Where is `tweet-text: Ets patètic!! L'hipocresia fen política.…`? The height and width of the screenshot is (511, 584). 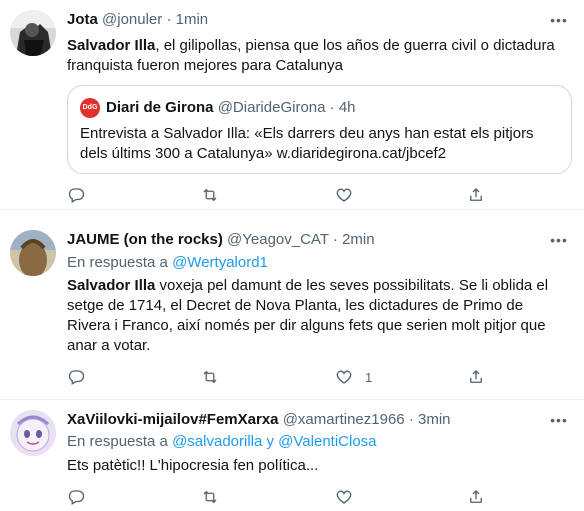 tweet-text: Ets patètic!! L'hipocresia fen política.… is located at coordinates (193, 465).